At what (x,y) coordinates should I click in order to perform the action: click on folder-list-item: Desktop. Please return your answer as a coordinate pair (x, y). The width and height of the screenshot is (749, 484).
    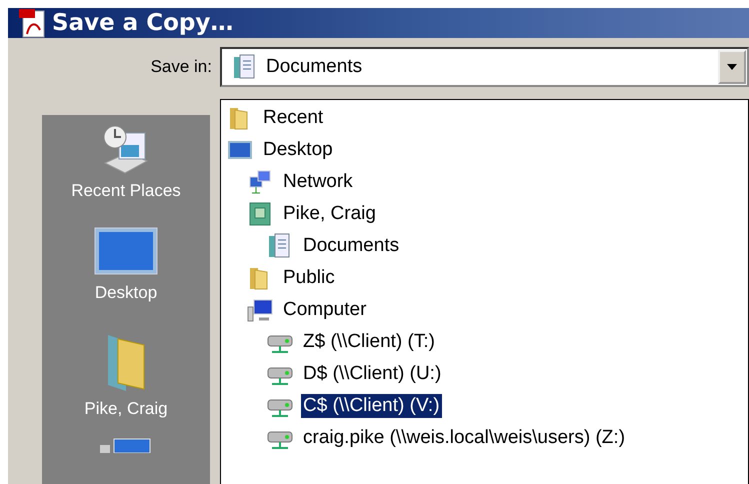
    Looking at the image, I should click on (298, 150).